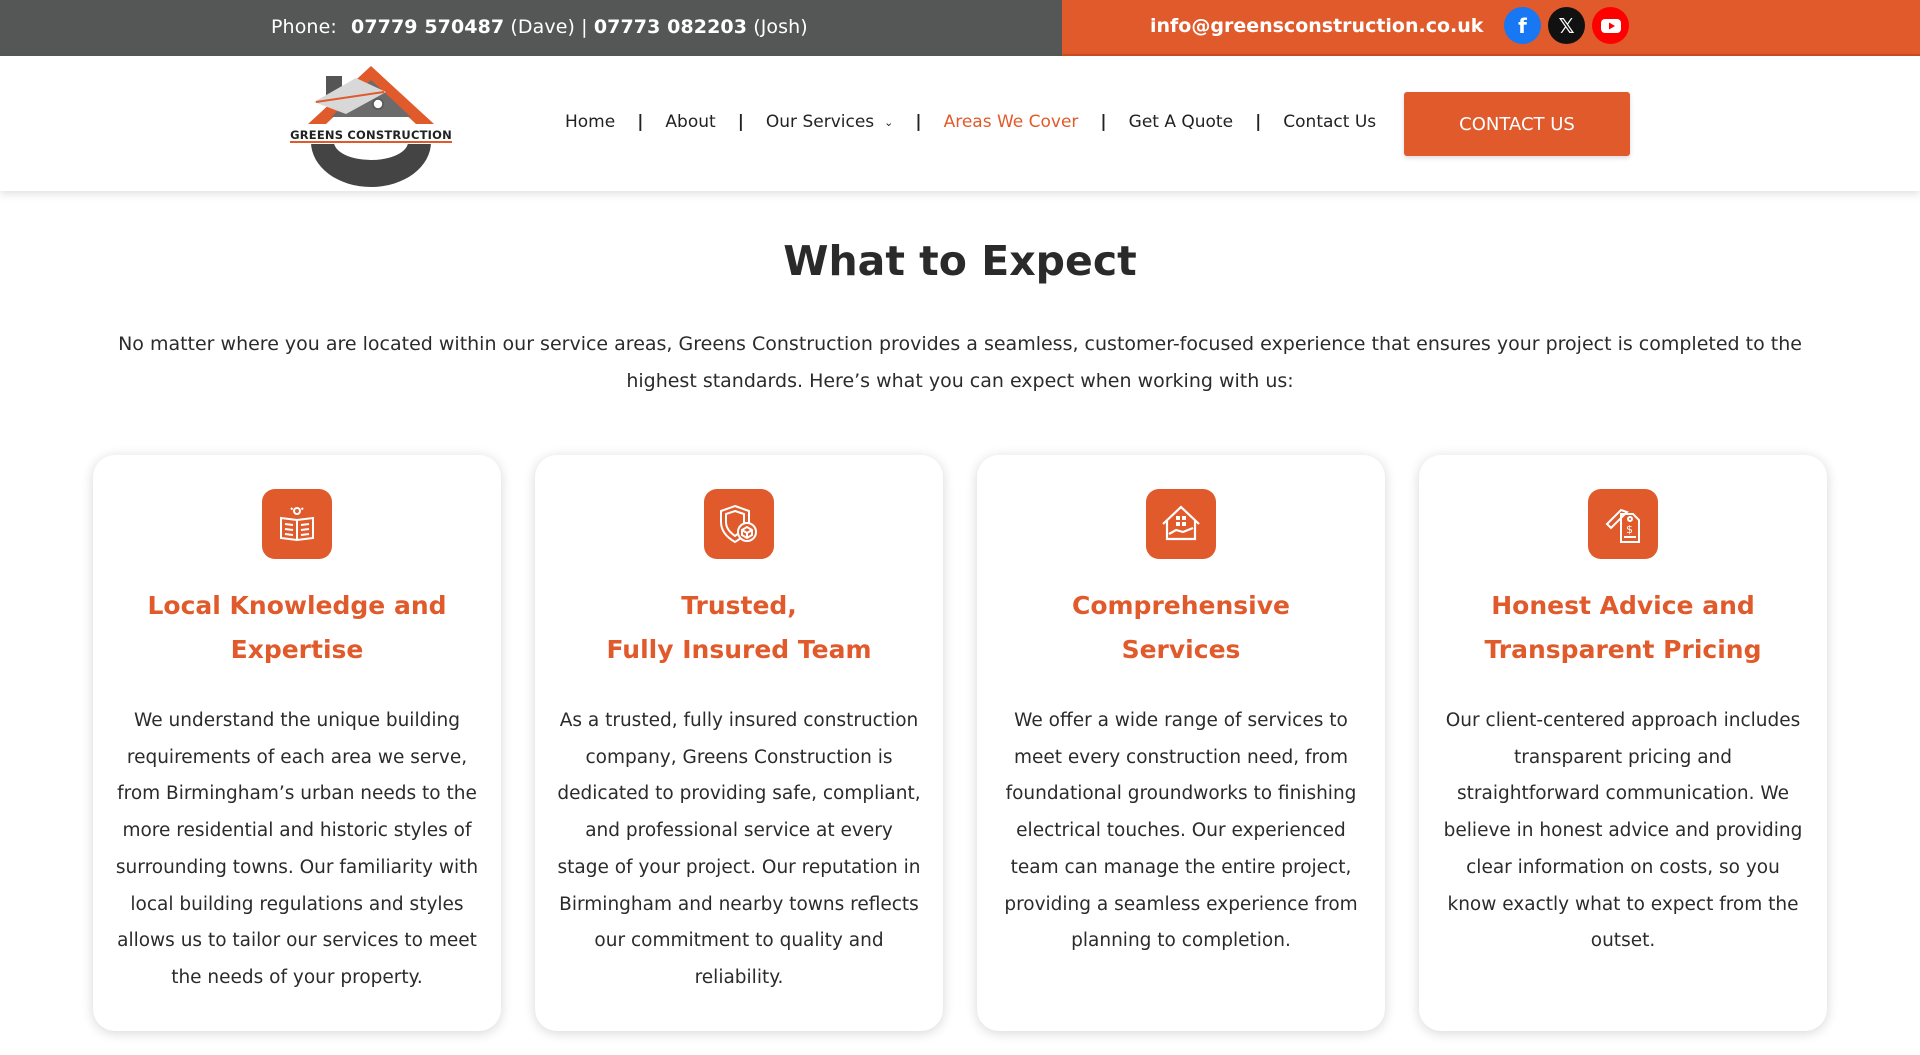 The height and width of the screenshot is (1055, 1920). Describe the element at coordinates (1623, 524) in the screenshot. I see `price-tag-icon: $` at that location.